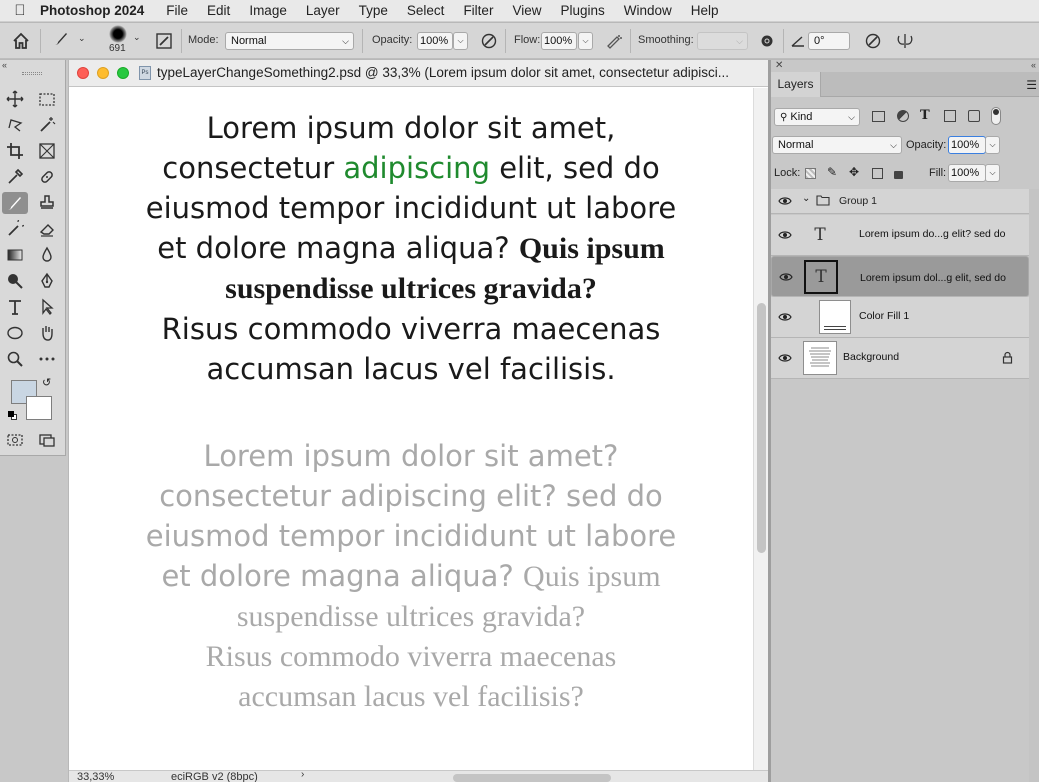 The height and width of the screenshot is (782, 1039). I want to click on pressure-size-icon, so click(873, 41).